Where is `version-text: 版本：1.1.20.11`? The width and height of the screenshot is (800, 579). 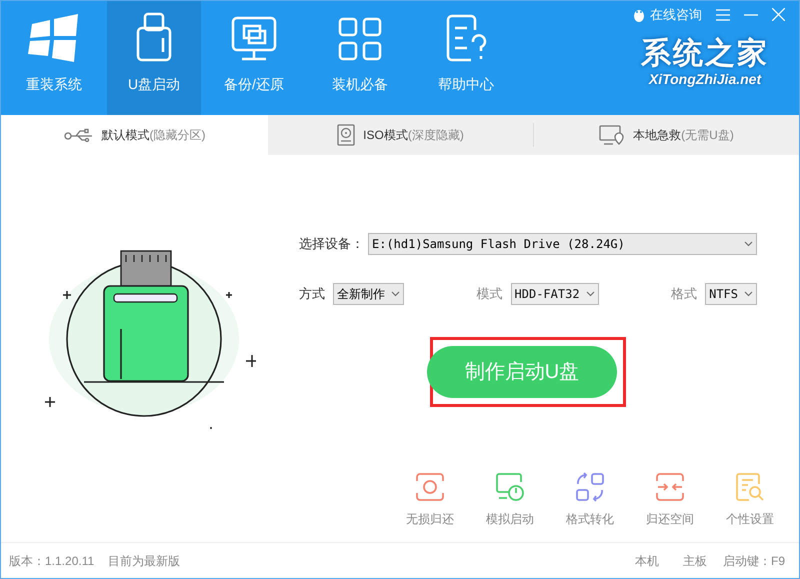 version-text: 版本：1.1.20.11 is located at coordinates (51, 561).